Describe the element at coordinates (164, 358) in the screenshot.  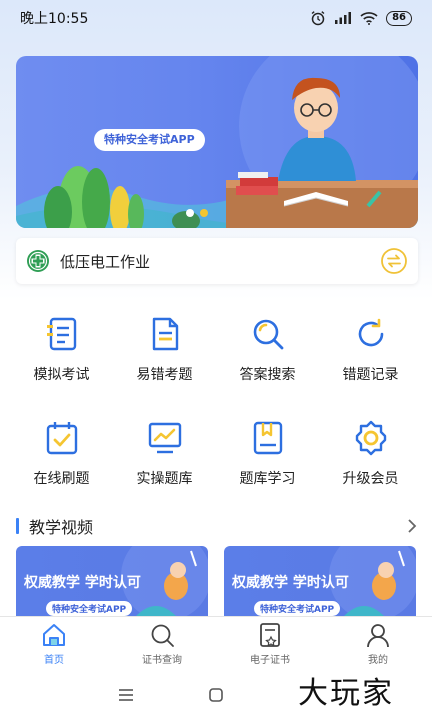
I see `grid-item-error-prone: 易错考题` at that location.